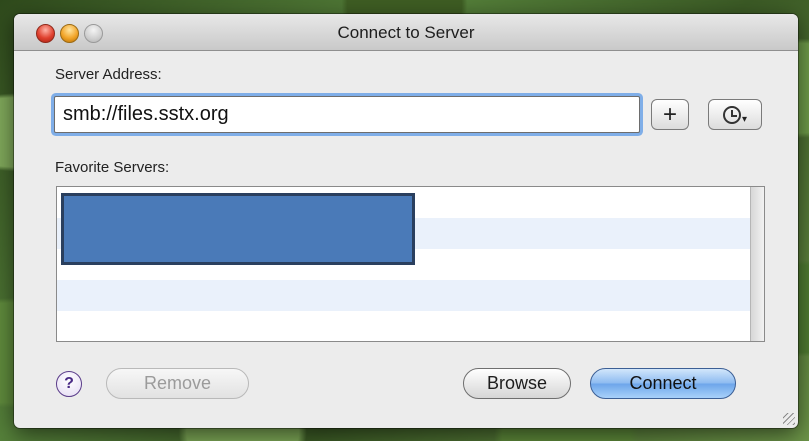 Image resolution: width=809 pixels, height=441 pixels. Describe the element at coordinates (731, 114) in the screenshot. I see `clock-icon` at that location.